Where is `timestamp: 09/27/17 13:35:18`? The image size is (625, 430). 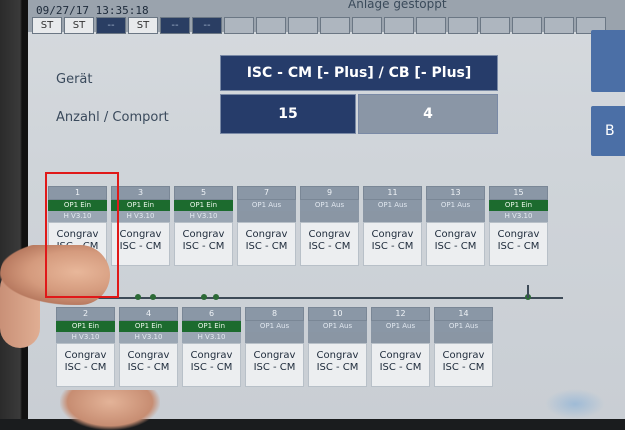 timestamp: 09/27/17 13:35:18 is located at coordinates (92, 10).